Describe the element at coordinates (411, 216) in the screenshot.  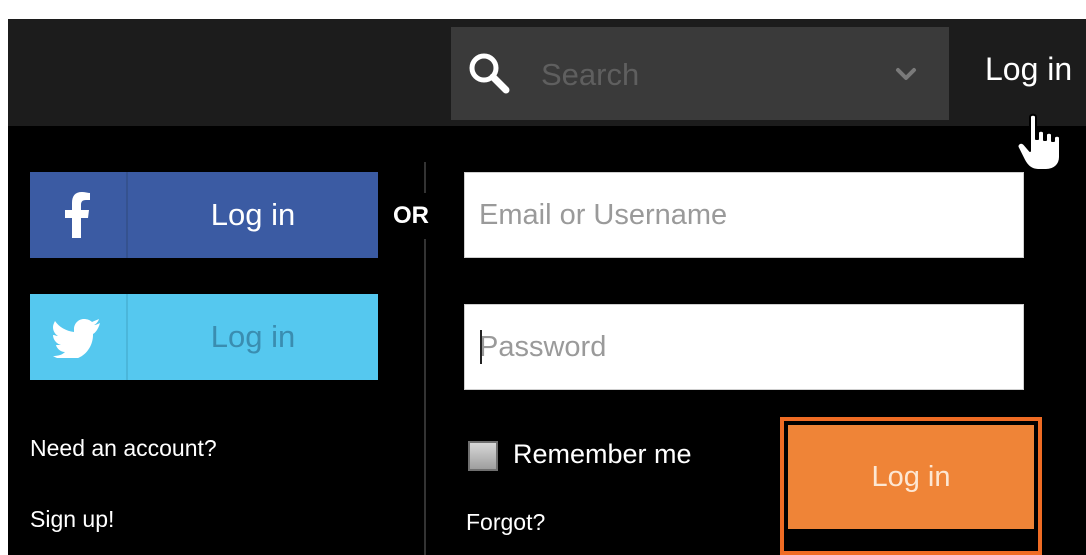
I see `or-separator: OR` at that location.